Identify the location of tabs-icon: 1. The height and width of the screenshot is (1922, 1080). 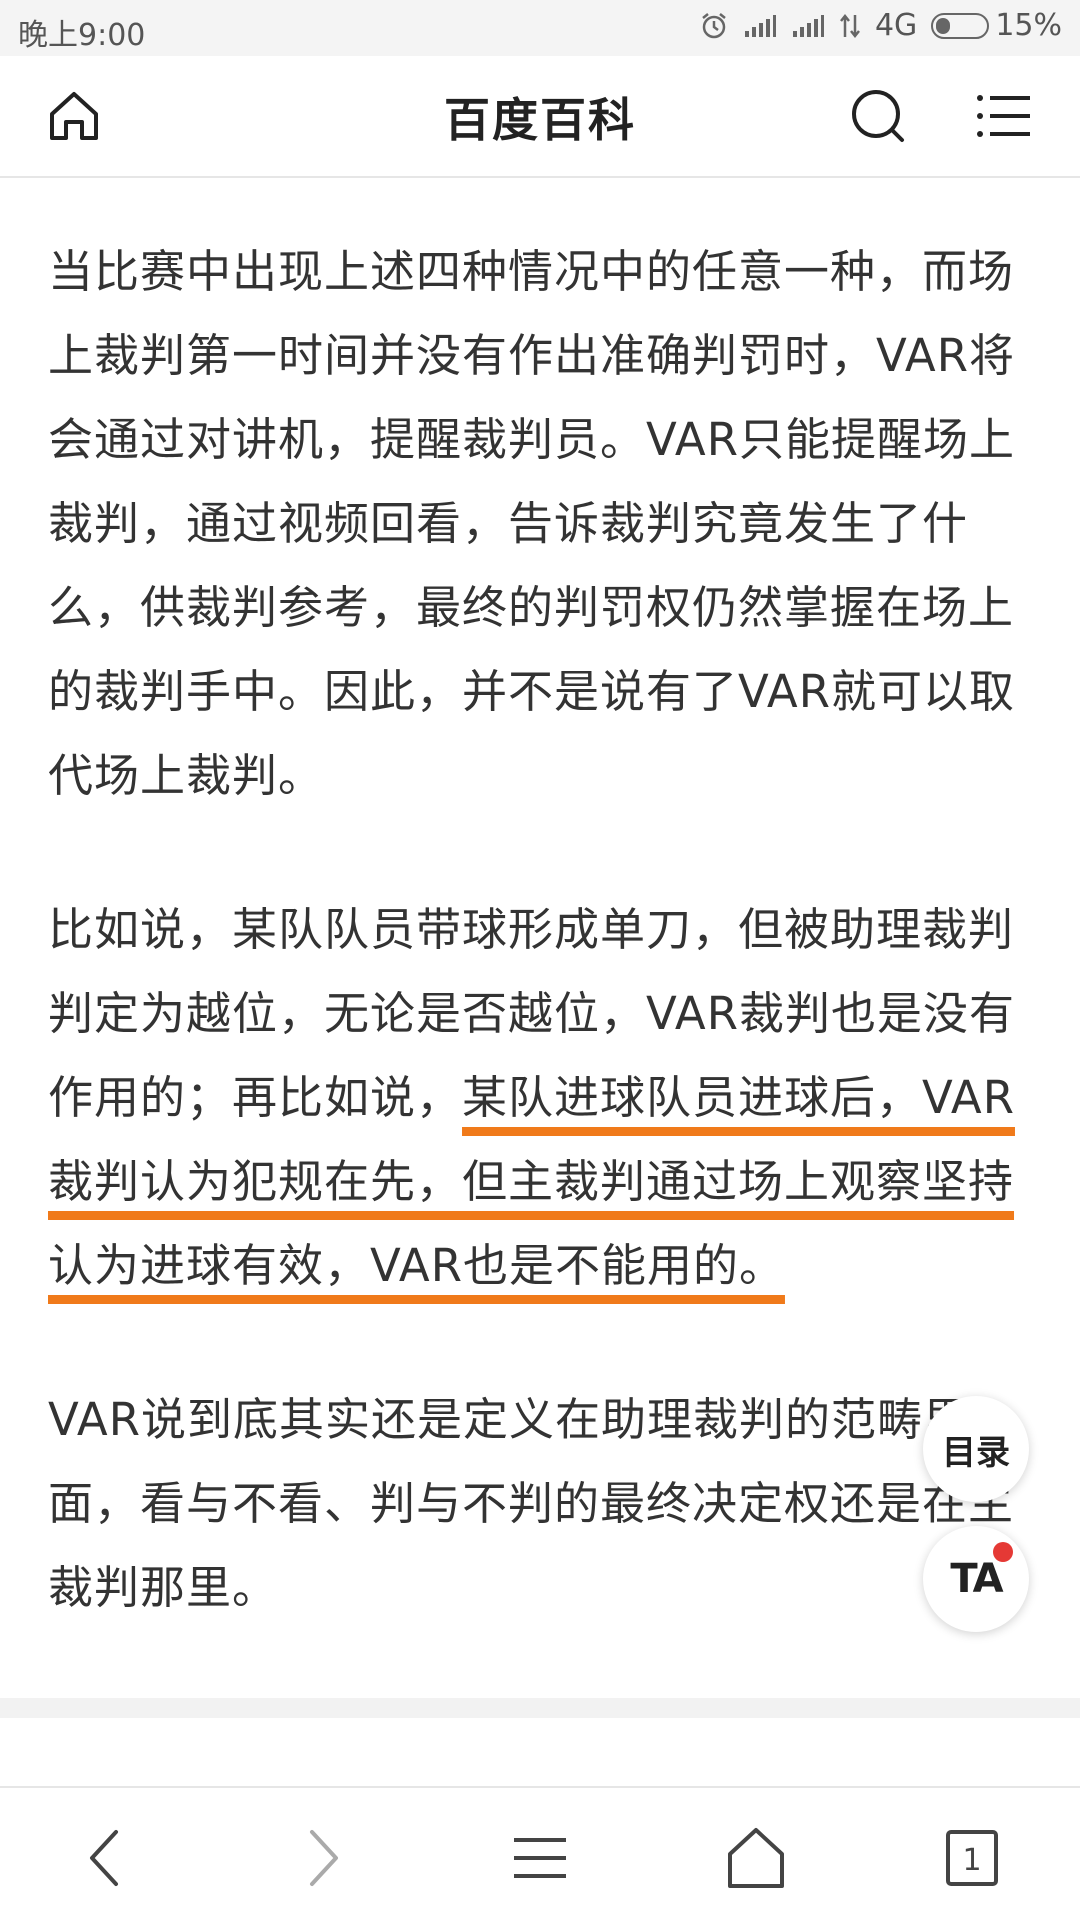
(972, 1858).